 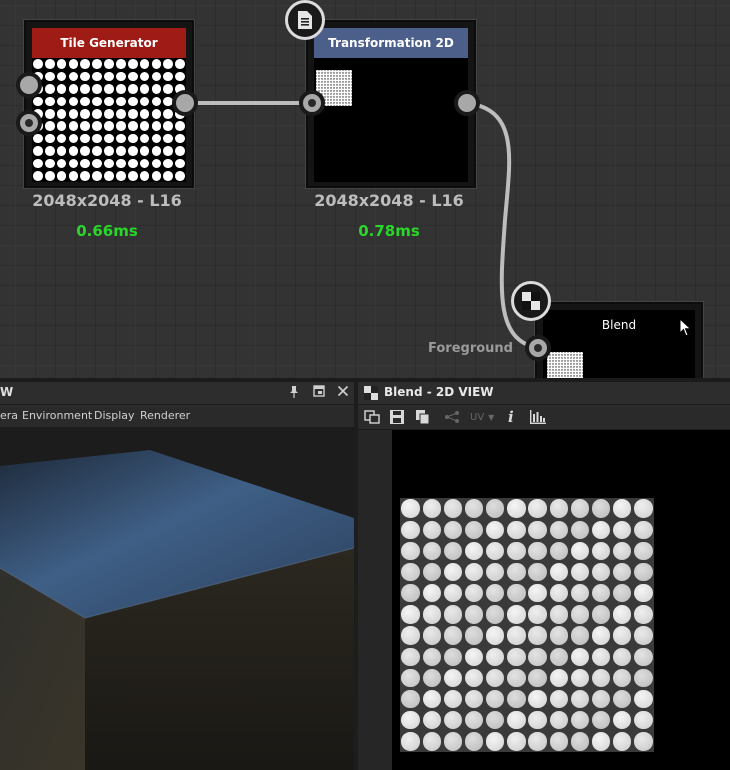 What do you see at coordinates (165, 415) in the screenshot?
I see `menu-renderer: Renderer` at bounding box center [165, 415].